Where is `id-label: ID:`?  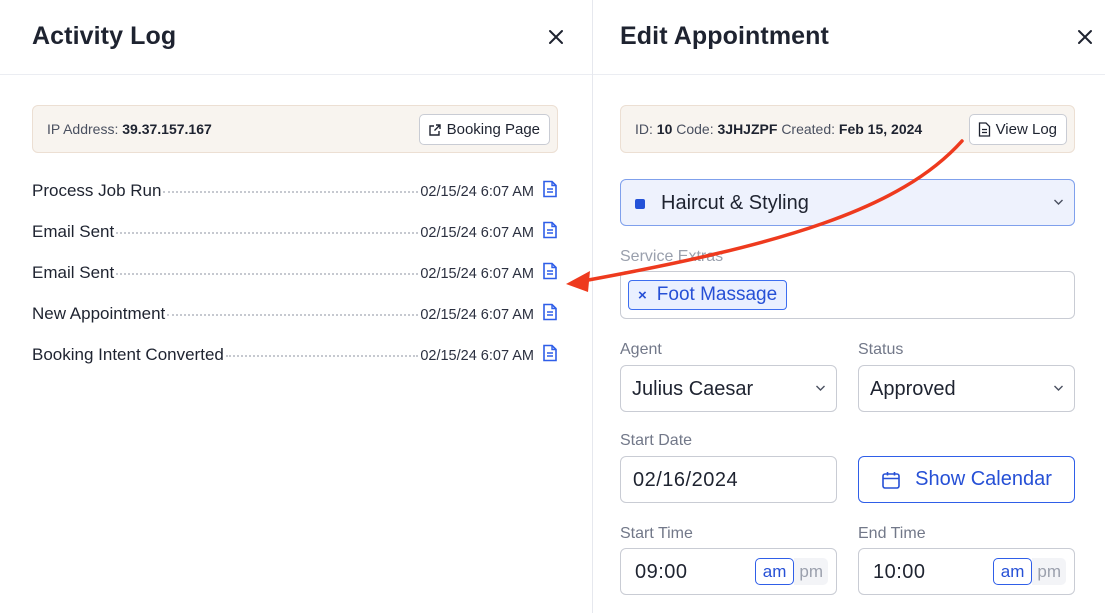 id-label: ID: is located at coordinates (644, 129).